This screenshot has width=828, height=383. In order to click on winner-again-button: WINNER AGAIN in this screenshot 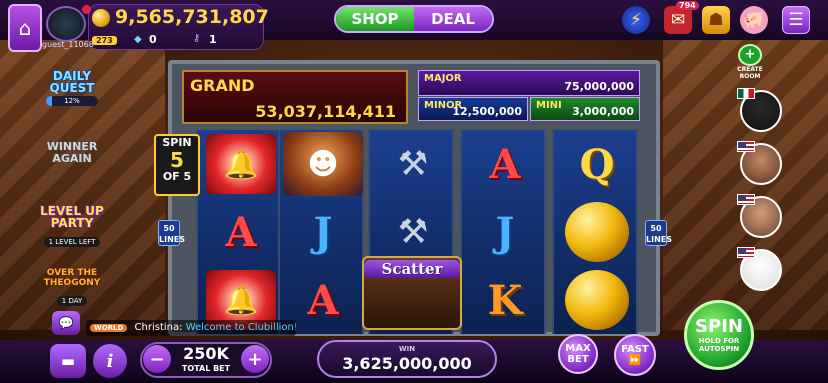, I will do `click(72, 153)`.